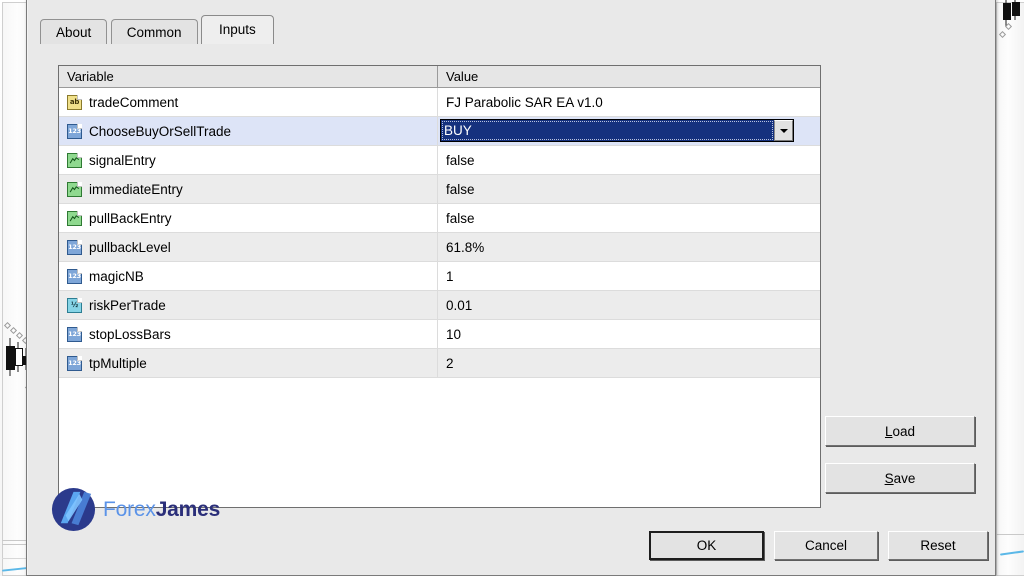 This screenshot has width=1024, height=576. Describe the element at coordinates (248, 131) in the screenshot. I see `cell-variable: 123 ChooseBuyOrSellTrade` at that location.